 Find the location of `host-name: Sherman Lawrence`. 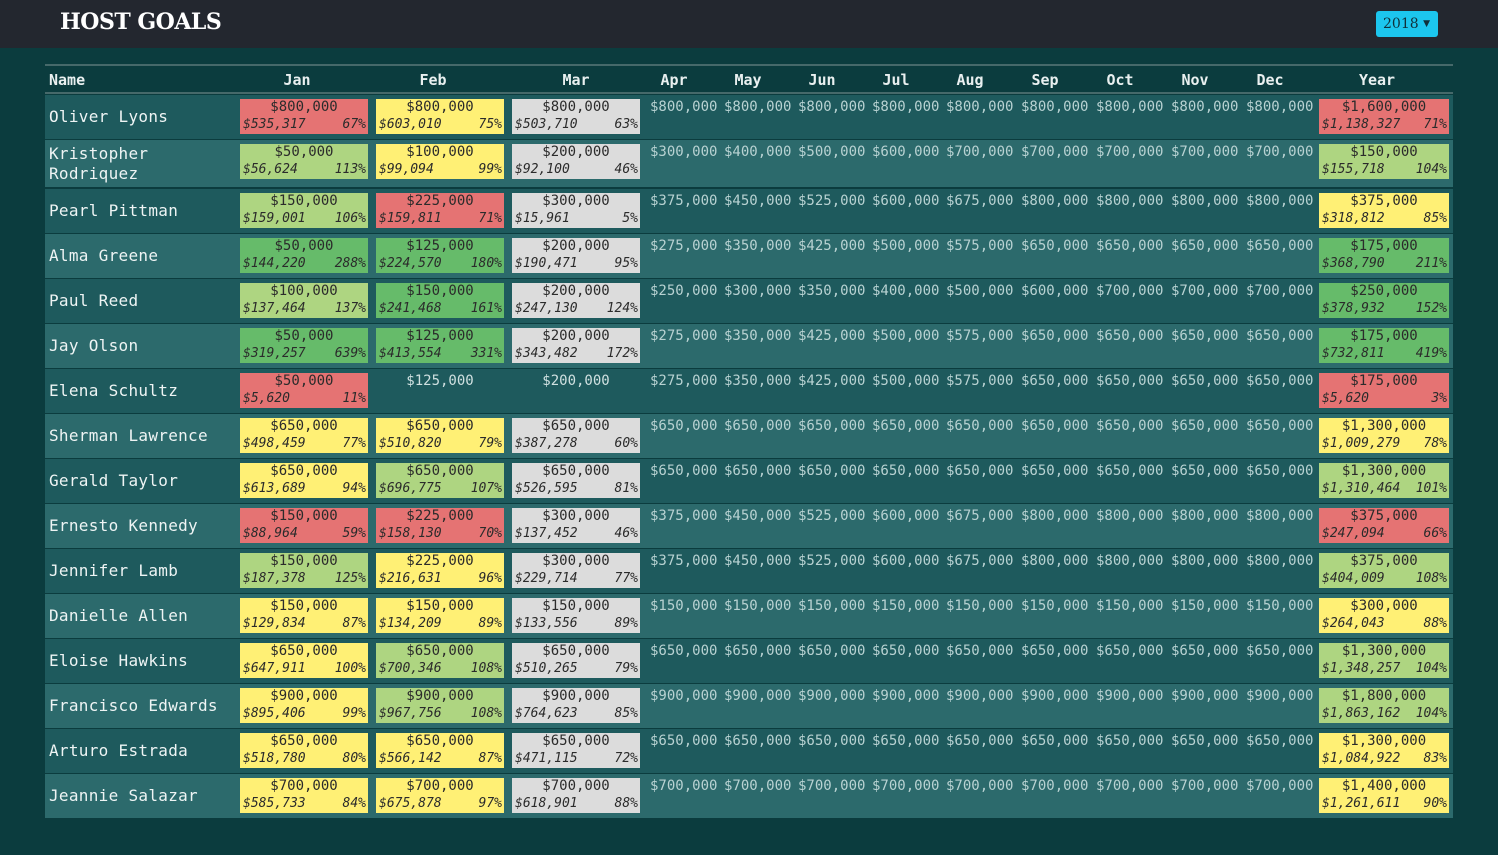

host-name: Sherman Lawrence is located at coordinates (128, 435).